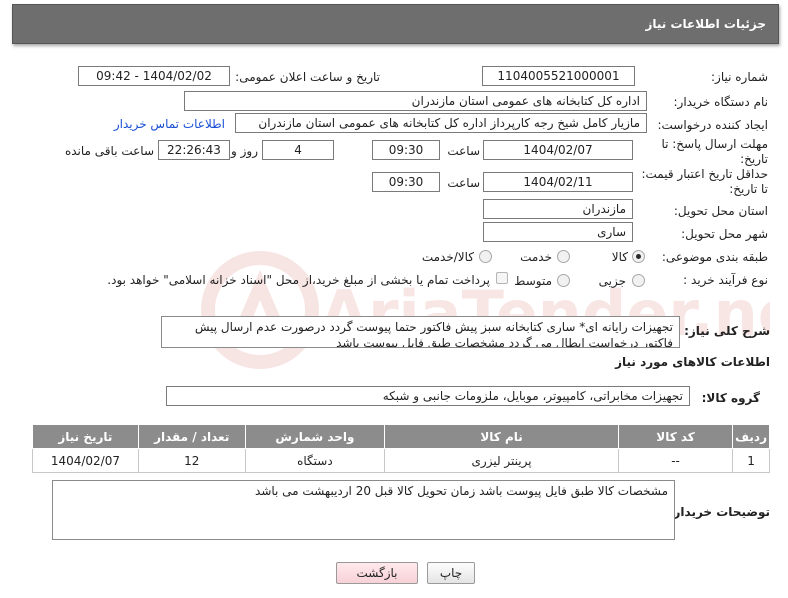 The image size is (788, 598). Describe the element at coordinates (675, 436) in the screenshot. I see `col-code: کد کالا` at that location.